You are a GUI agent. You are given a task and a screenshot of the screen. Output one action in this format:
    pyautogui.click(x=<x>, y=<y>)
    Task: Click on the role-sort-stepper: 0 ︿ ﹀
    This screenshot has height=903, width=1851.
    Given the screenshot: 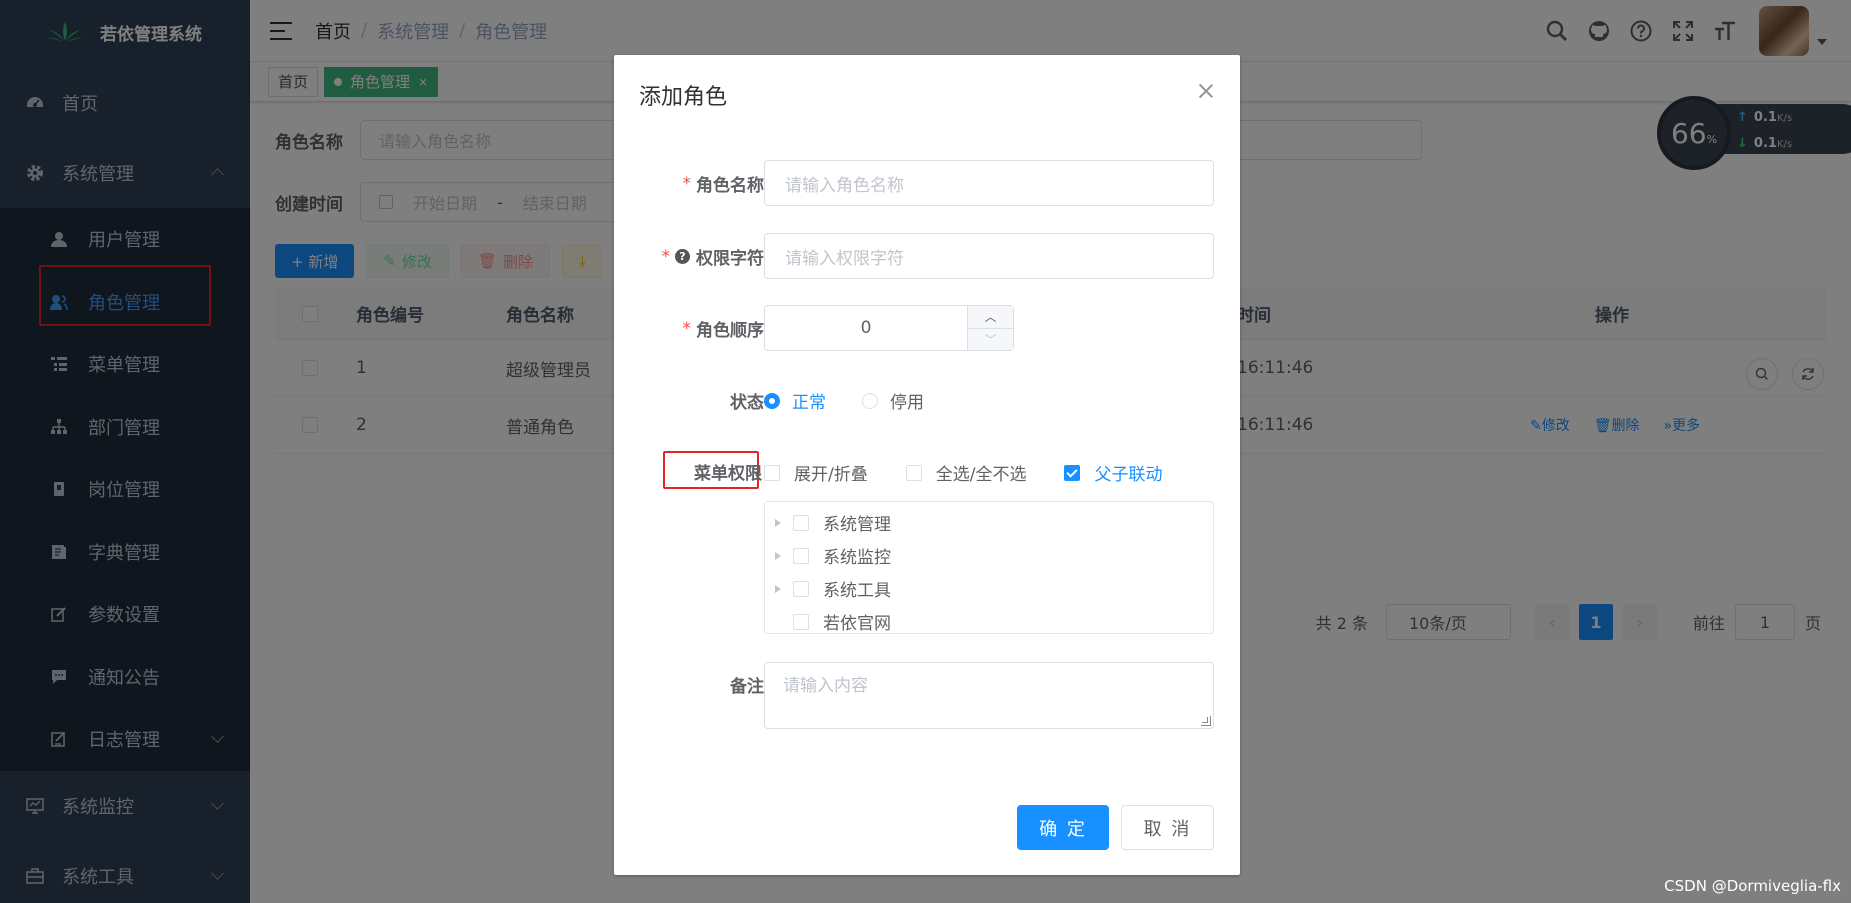 What is the action you would take?
    pyautogui.click(x=889, y=328)
    